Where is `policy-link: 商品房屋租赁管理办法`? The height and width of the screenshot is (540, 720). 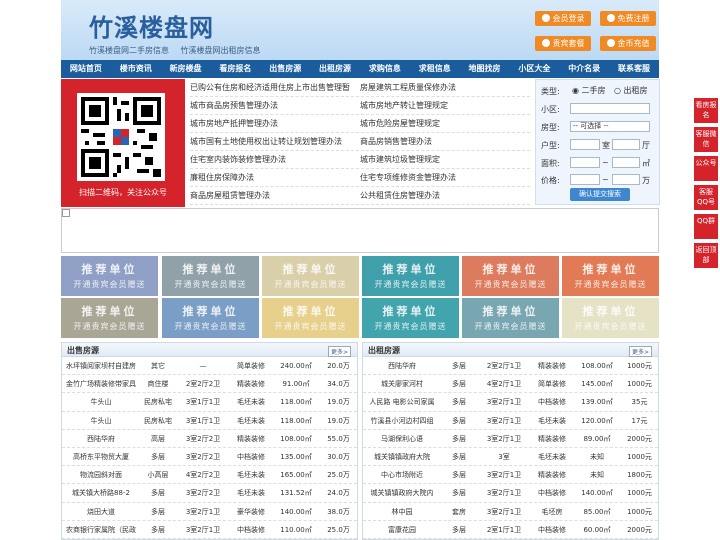
policy-link: 商品房屋租赁管理办法 is located at coordinates (275, 195).